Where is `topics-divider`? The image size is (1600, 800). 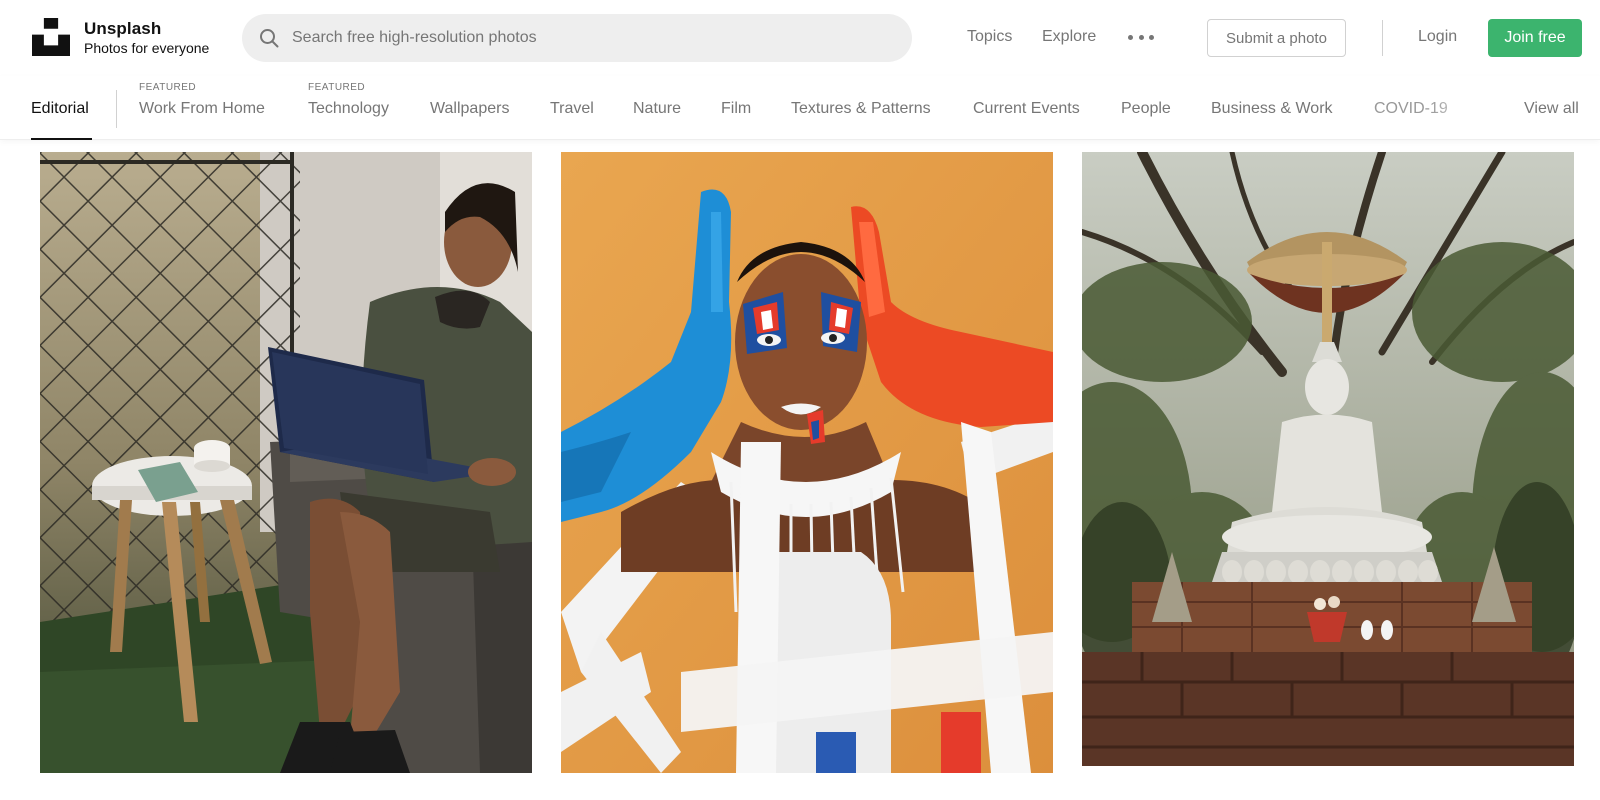
topics-divider is located at coordinates (116, 109).